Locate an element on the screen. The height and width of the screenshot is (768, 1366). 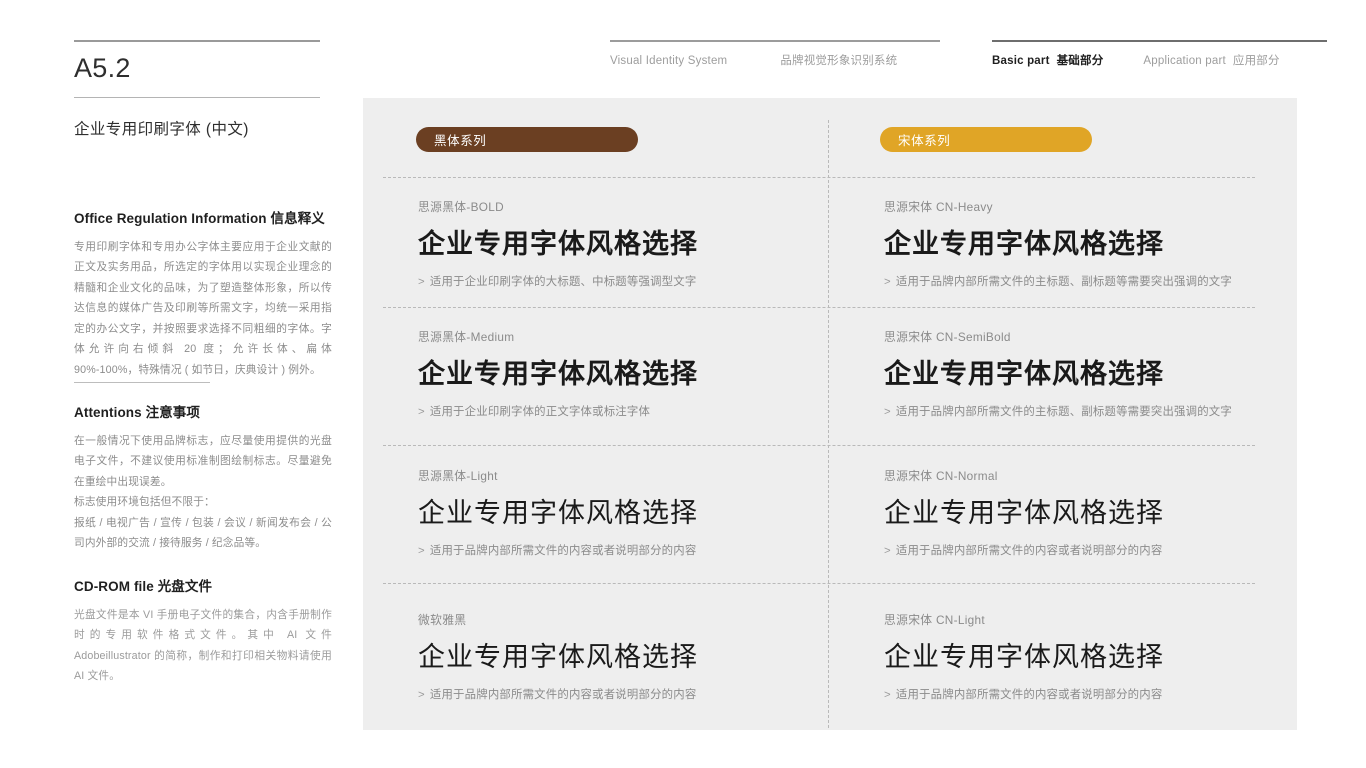
font-name-label: 思源宋体 CN-SemiBold is located at coordinates (947, 337).